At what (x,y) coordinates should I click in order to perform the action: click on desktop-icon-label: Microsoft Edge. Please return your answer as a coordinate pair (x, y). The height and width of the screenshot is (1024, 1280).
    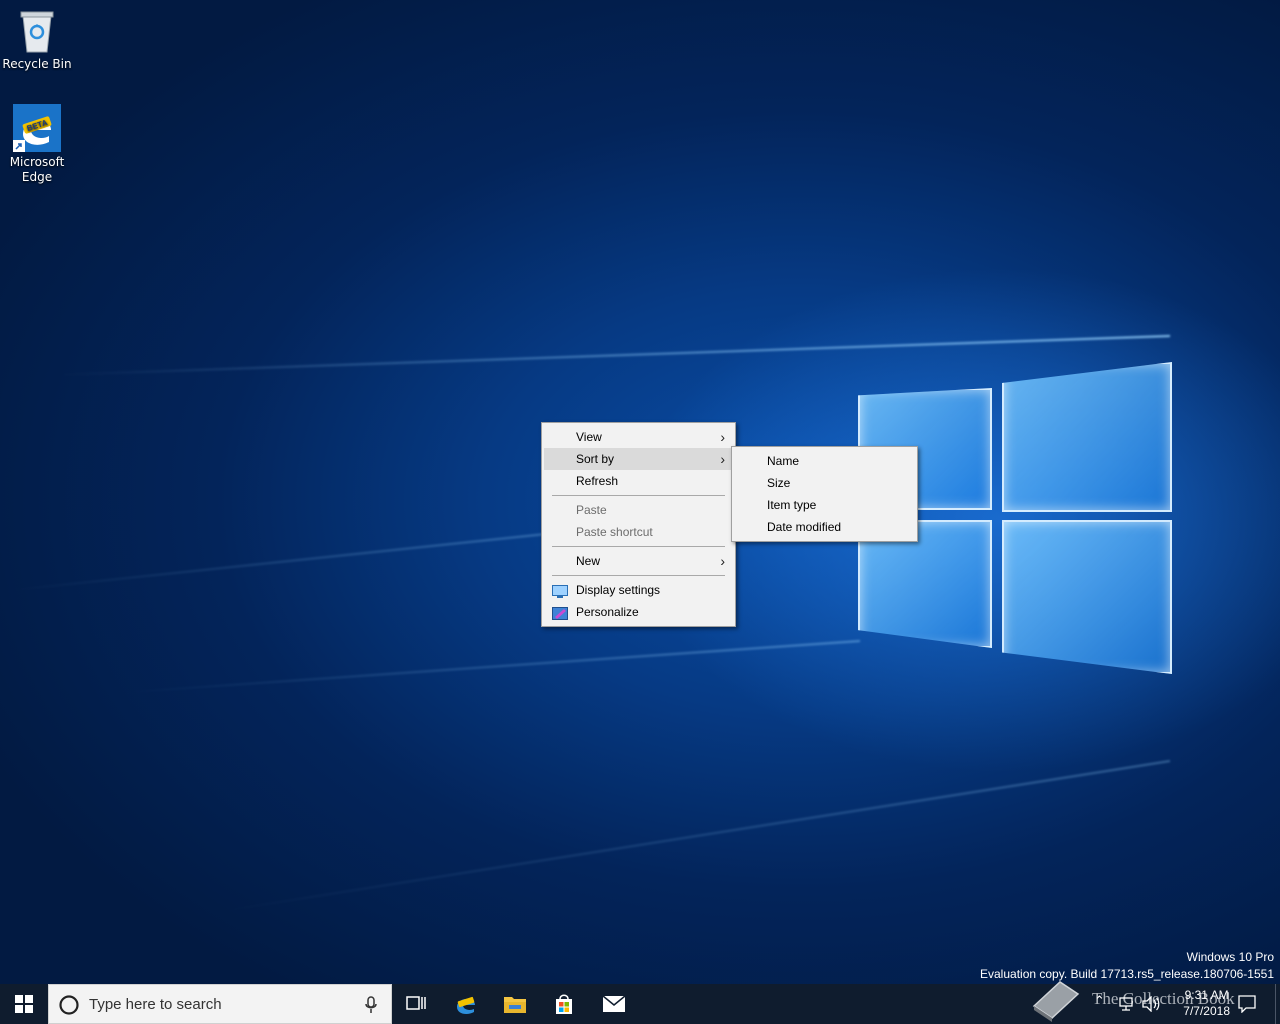
    Looking at the image, I should click on (37, 169).